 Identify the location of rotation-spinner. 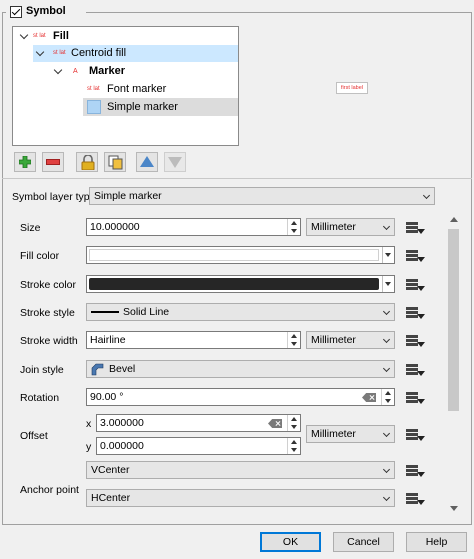
(387, 397).